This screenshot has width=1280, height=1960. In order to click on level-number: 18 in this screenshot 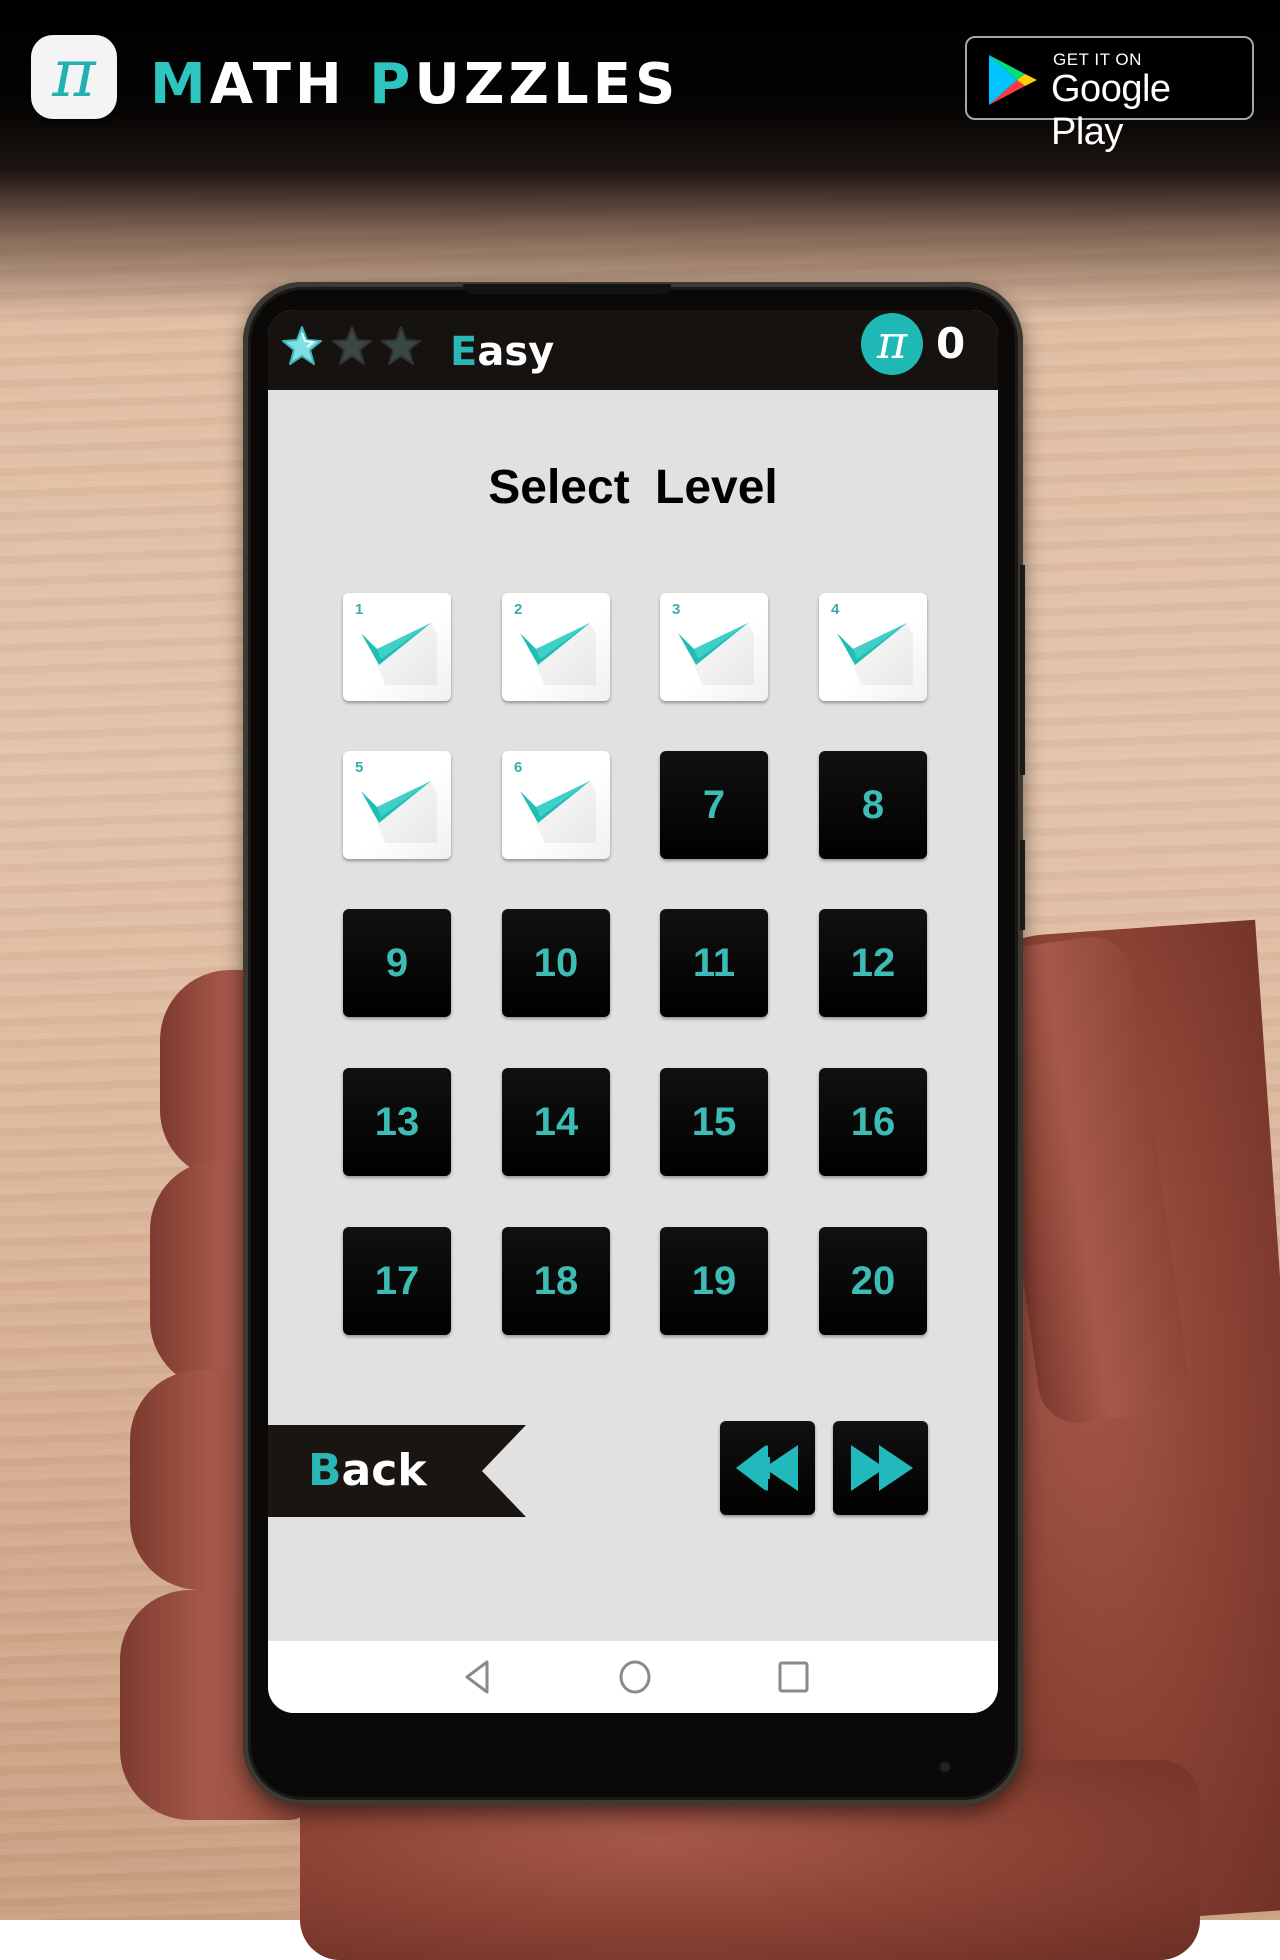, I will do `click(556, 1280)`.